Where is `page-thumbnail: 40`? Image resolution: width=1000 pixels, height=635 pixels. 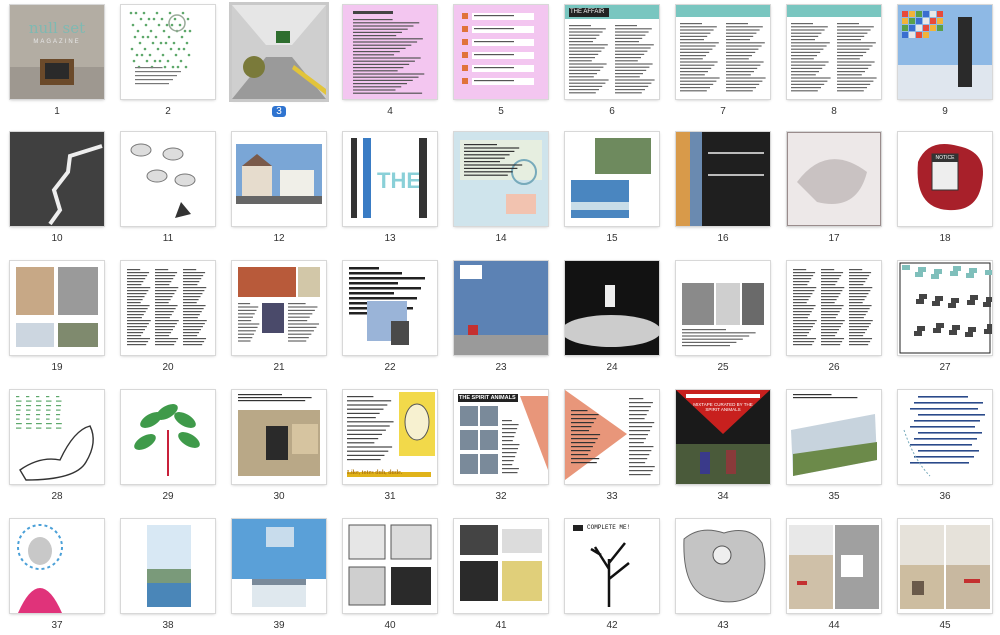
page-thumbnail: 40 is located at coordinates (386, 575).